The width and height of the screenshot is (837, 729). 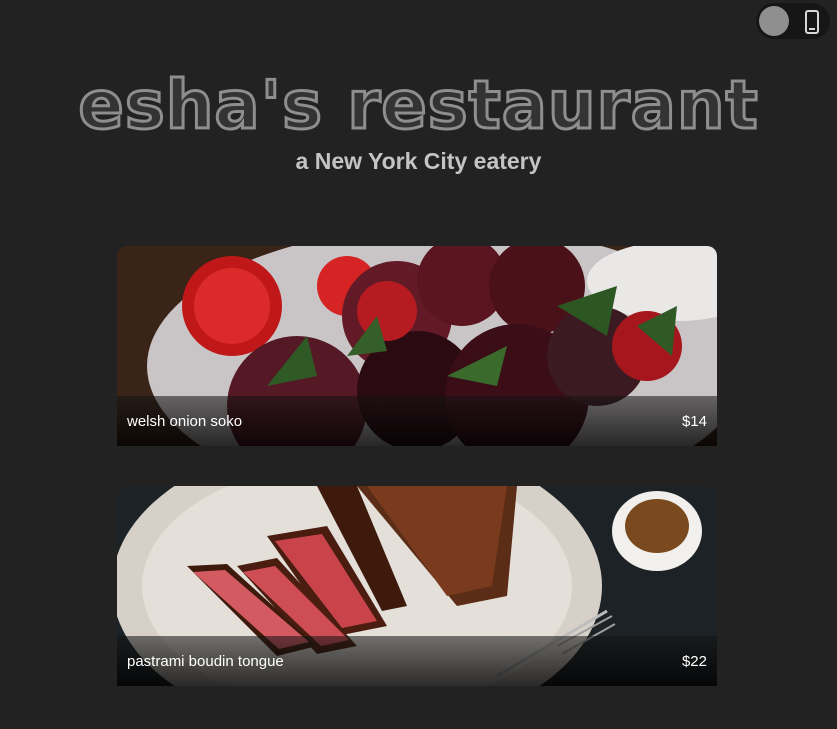 What do you see at coordinates (694, 421) in the screenshot?
I see `menu-item-price: $14` at bounding box center [694, 421].